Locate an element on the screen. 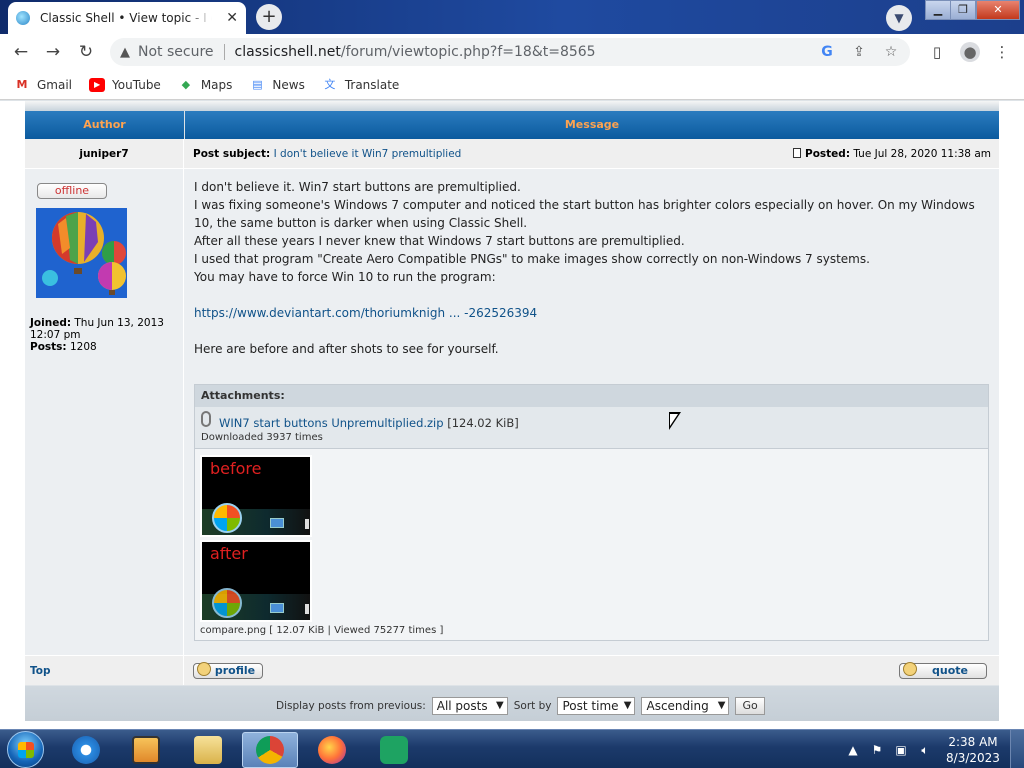 This screenshot has height=768, width=1024. back-arrow-icon: ← is located at coordinates (21, 52).